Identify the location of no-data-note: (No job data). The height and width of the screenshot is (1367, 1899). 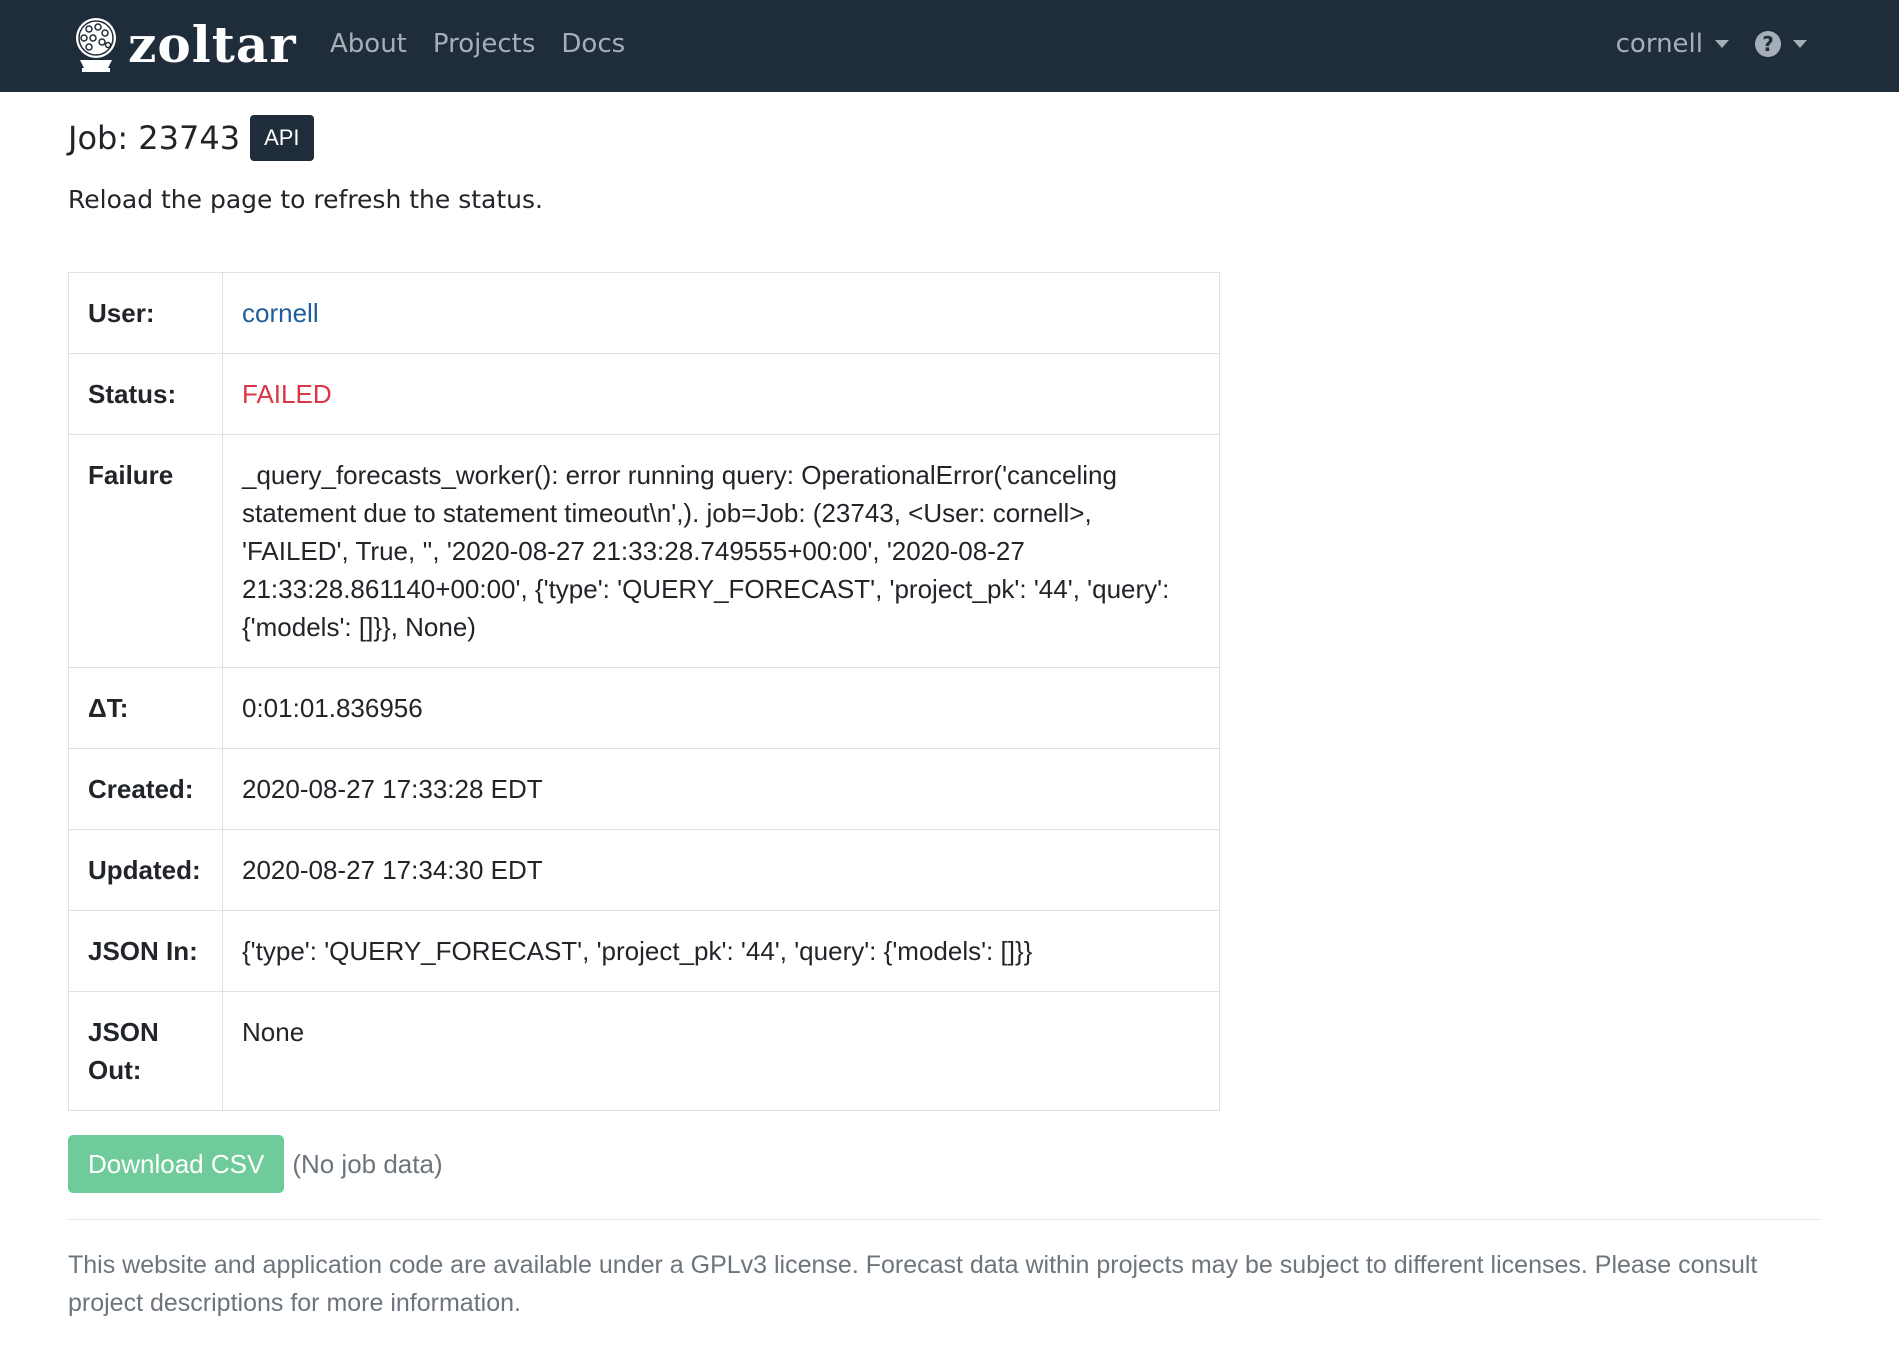
(367, 1163).